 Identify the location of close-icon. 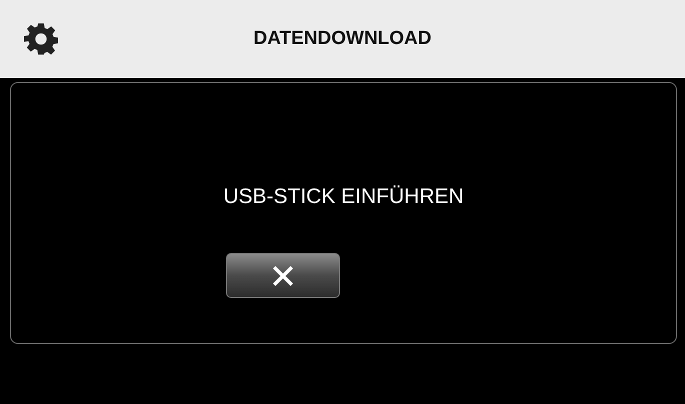
(283, 275).